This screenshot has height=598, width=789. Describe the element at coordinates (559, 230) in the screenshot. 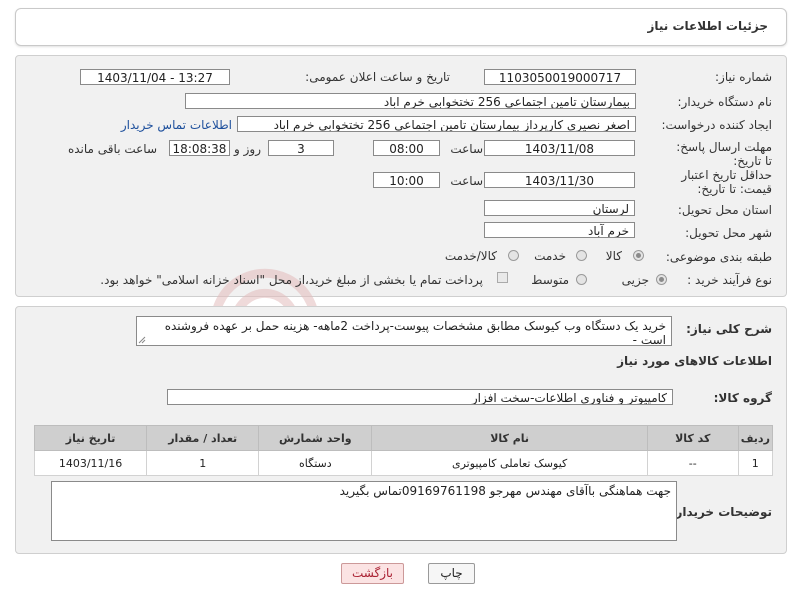

I see `city-field: خرم آباد` at that location.